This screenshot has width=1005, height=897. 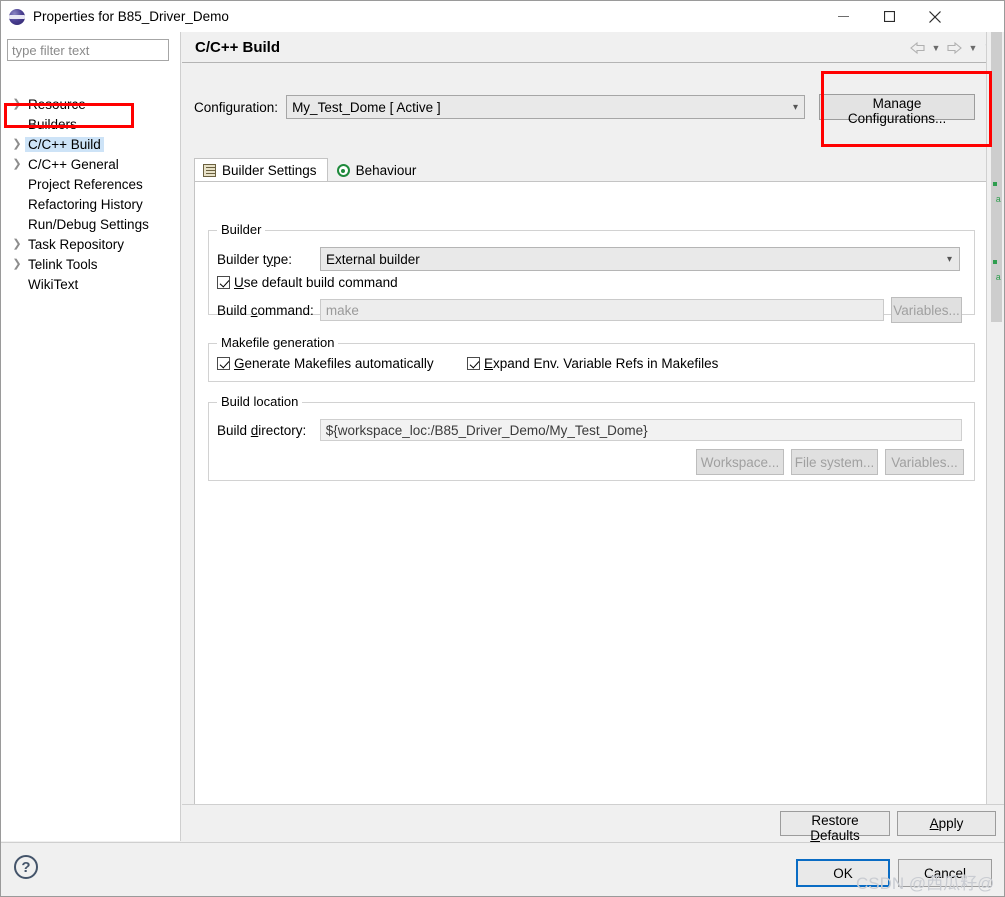 What do you see at coordinates (26, 867) in the screenshot?
I see `help-icon: ?` at bounding box center [26, 867].